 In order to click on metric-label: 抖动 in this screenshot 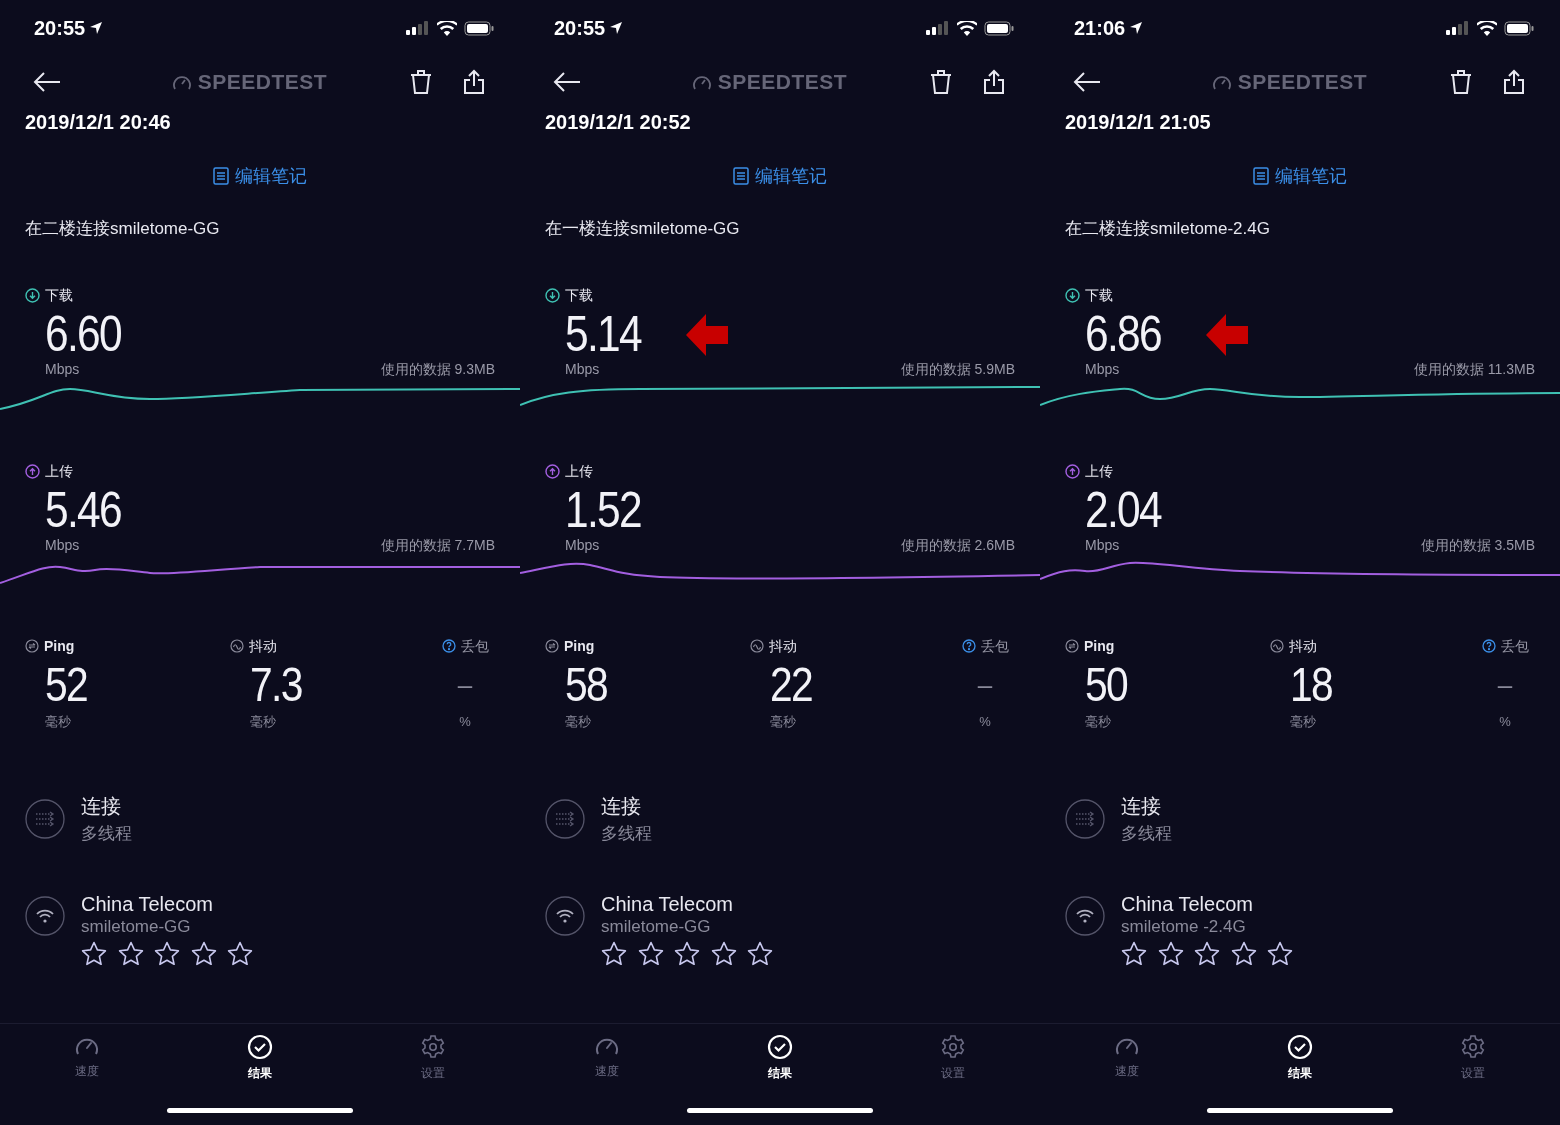, I will do `click(1303, 646)`.